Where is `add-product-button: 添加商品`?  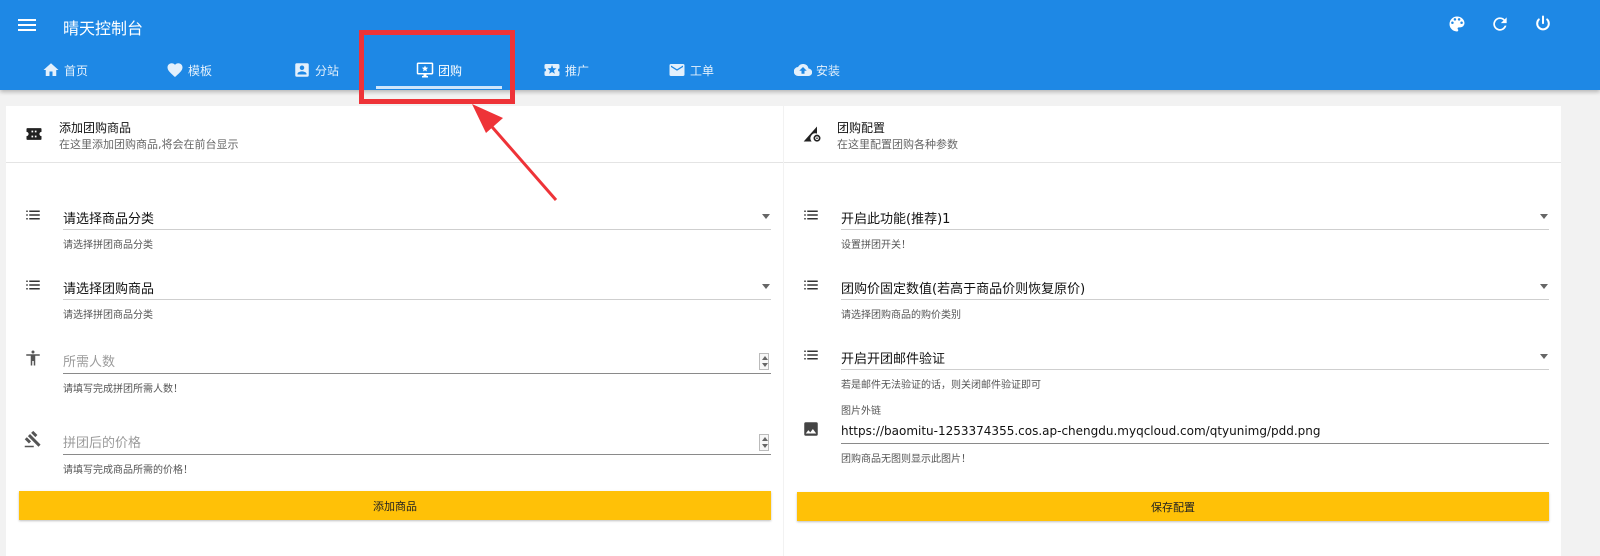 add-product-button: 添加商品 is located at coordinates (395, 505).